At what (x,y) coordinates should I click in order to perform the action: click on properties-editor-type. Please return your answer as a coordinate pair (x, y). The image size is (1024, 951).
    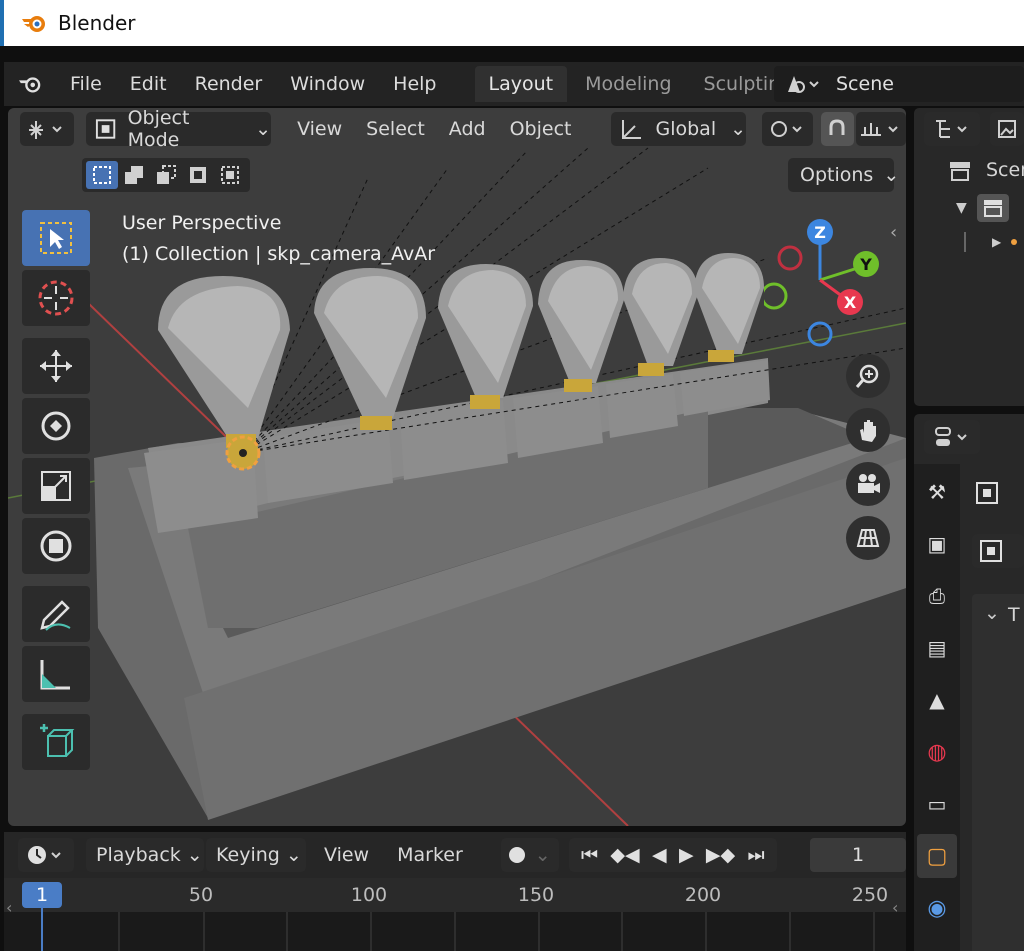
    Looking at the image, I should click on (952, 437).